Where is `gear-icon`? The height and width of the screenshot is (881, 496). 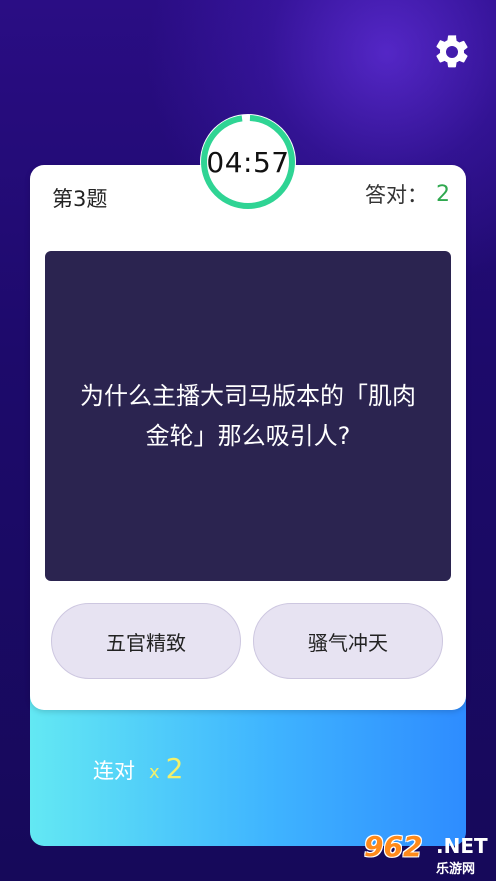
gear-icon is located at coordinates (452, 51).